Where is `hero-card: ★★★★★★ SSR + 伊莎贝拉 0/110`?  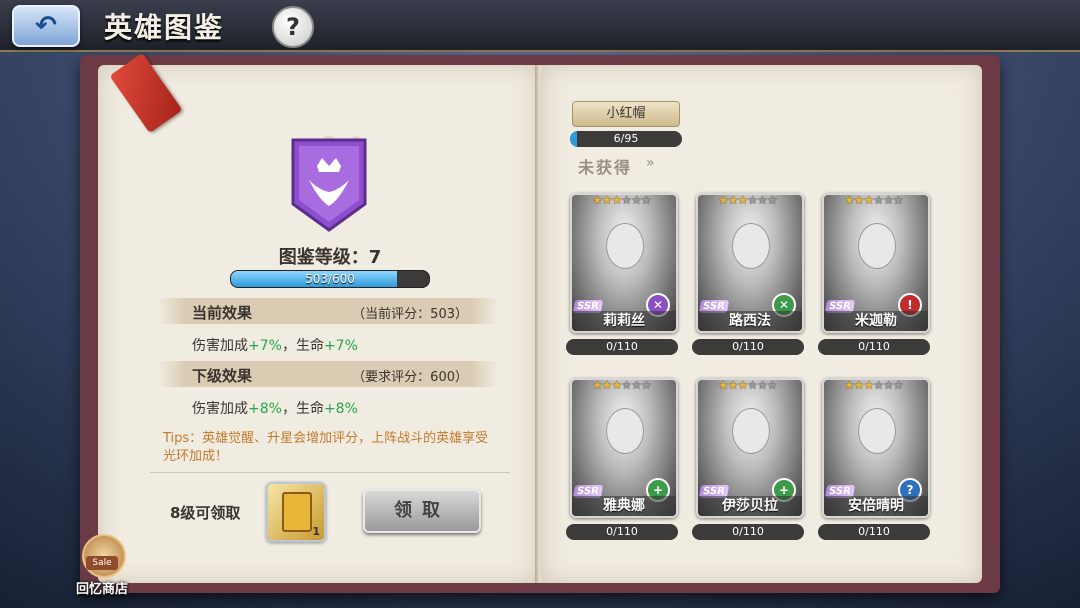 hero-card: ★★★★★★ SSR + 伊莎贝拉 0/110 is located at coordinates (748, 459).